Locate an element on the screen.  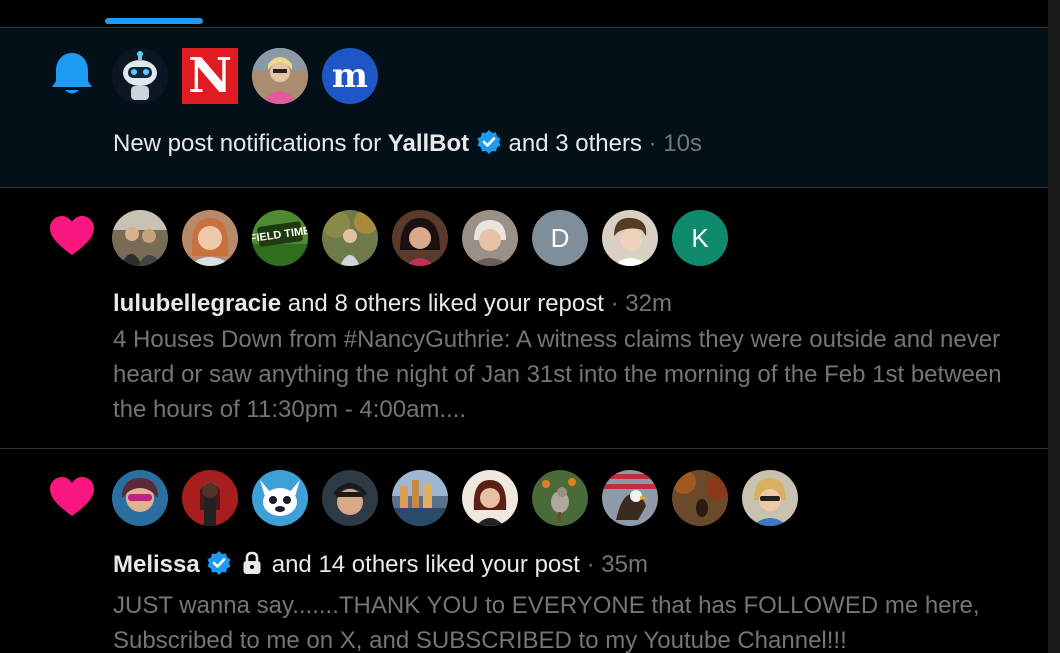
tab-strip is located at coordinates (524, 14).